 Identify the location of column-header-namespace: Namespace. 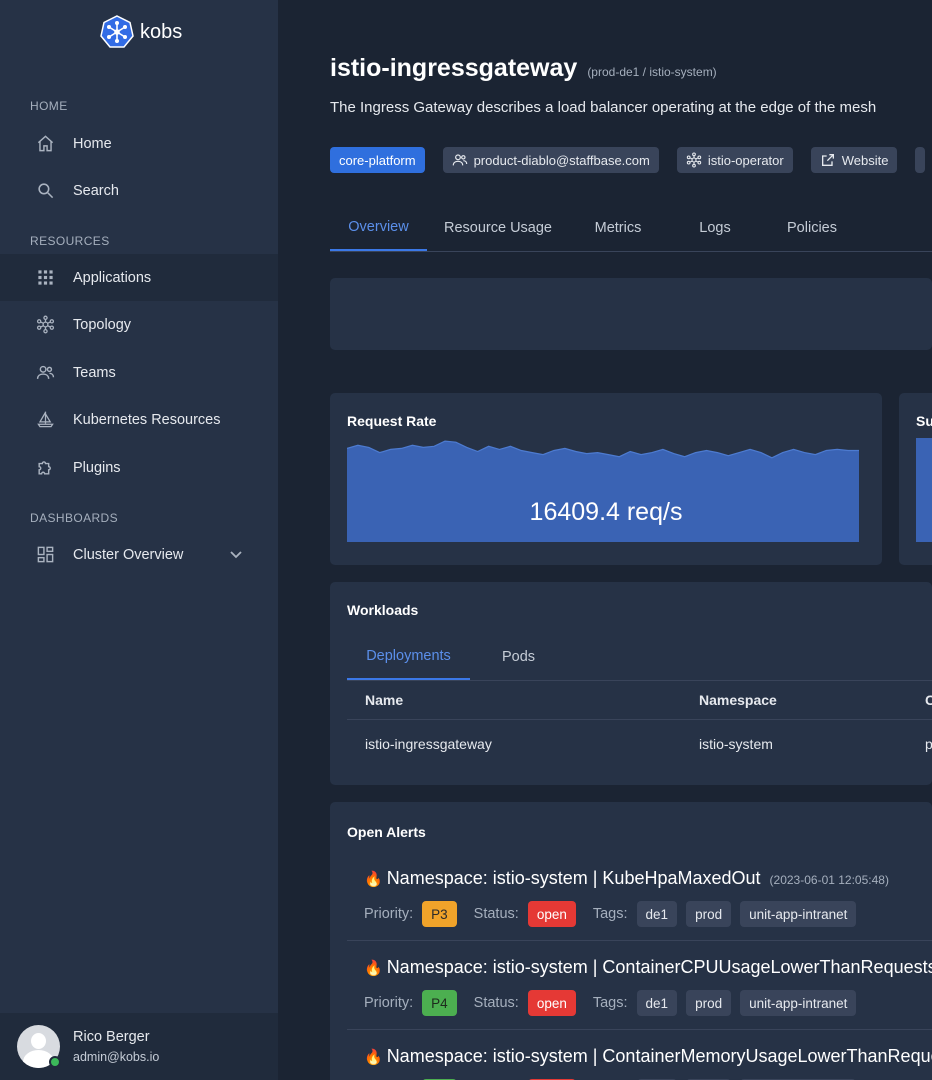
(738, 700).